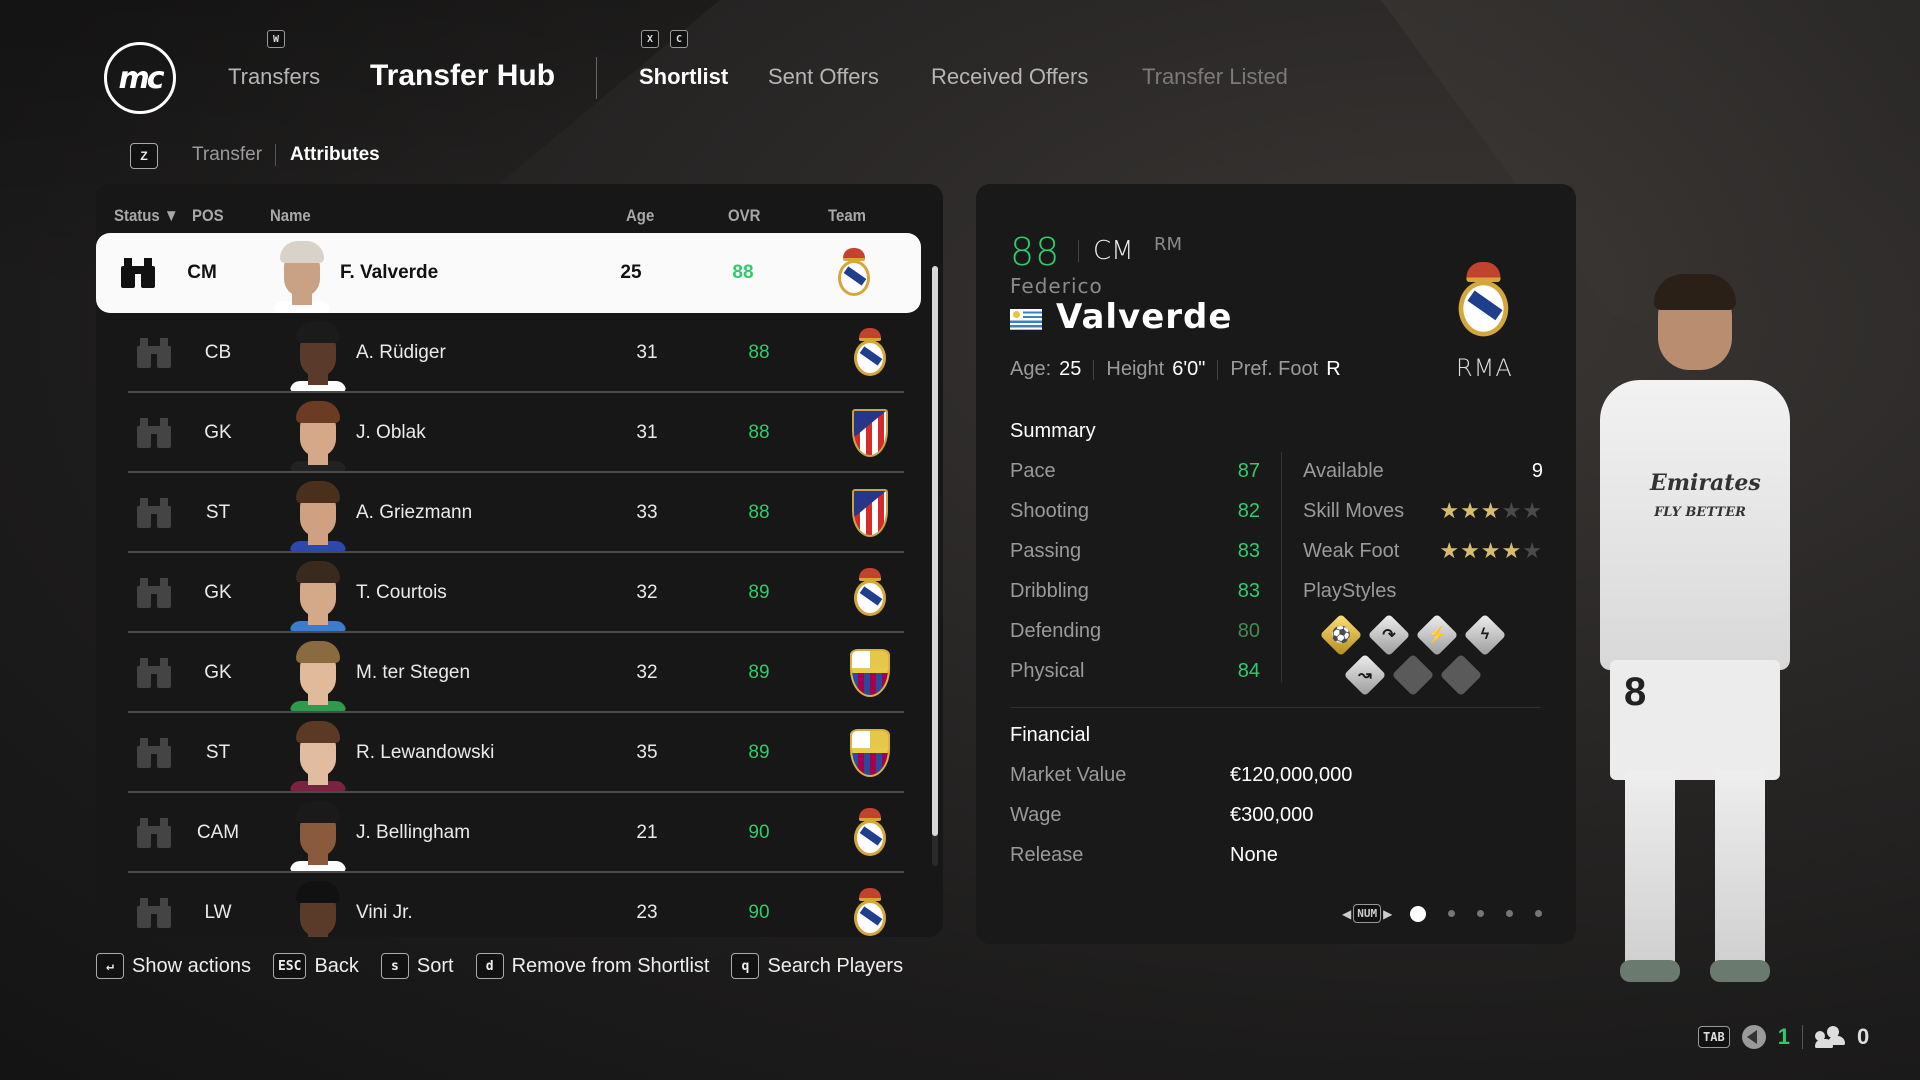  I want to click on stat-value: 80, so click(1248, 631).